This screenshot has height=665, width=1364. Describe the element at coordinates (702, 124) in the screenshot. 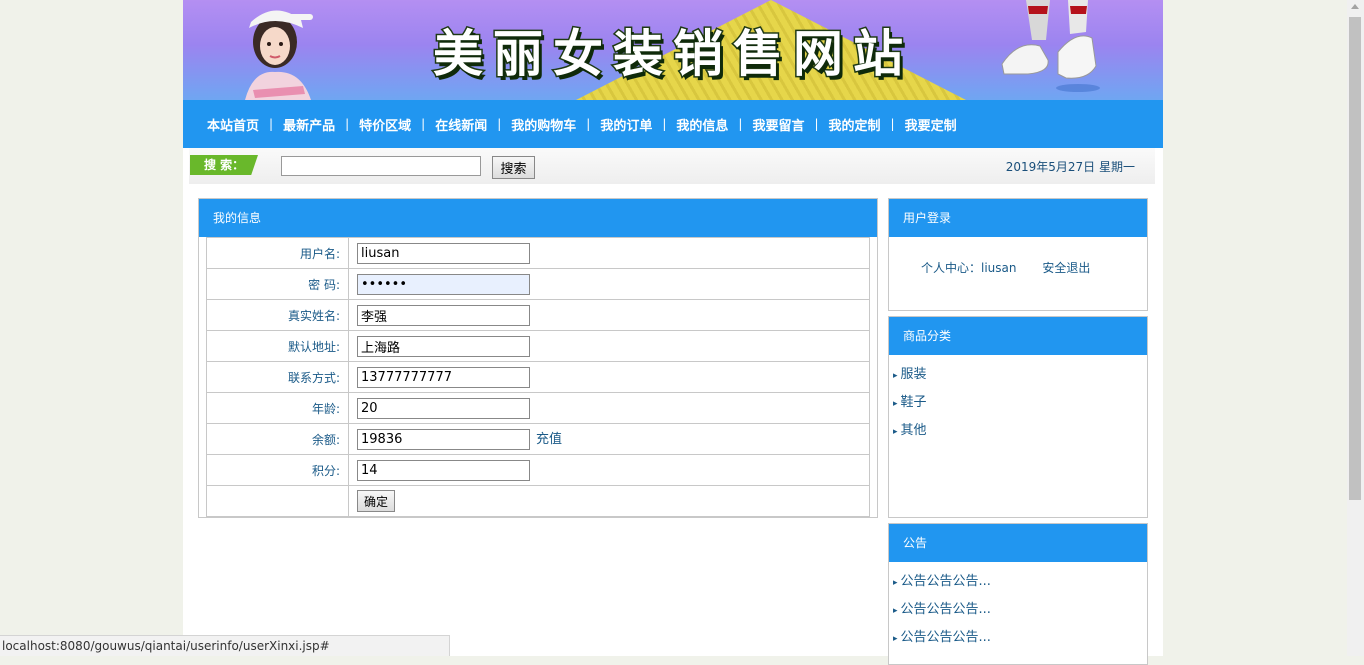

I see `nav-my-info: 我的信息` at that location.